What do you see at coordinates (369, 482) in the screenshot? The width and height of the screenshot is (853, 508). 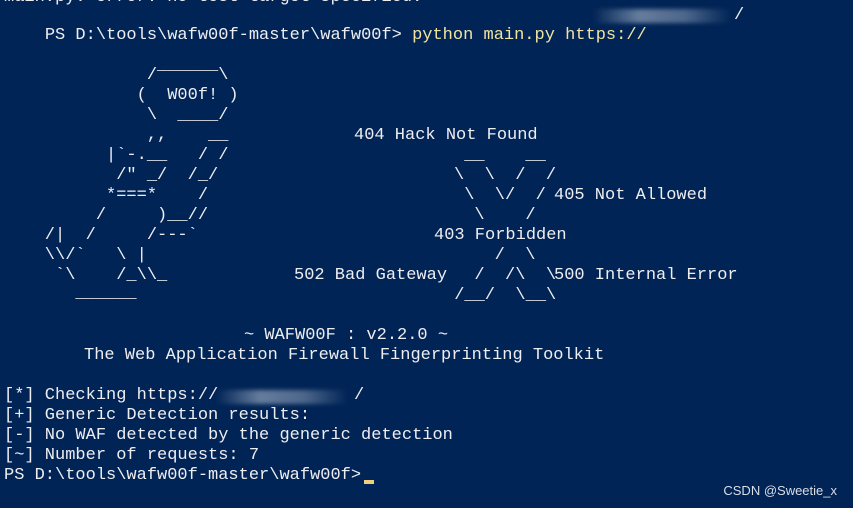 I see `text-cursor` at bounding box center [369, 482].